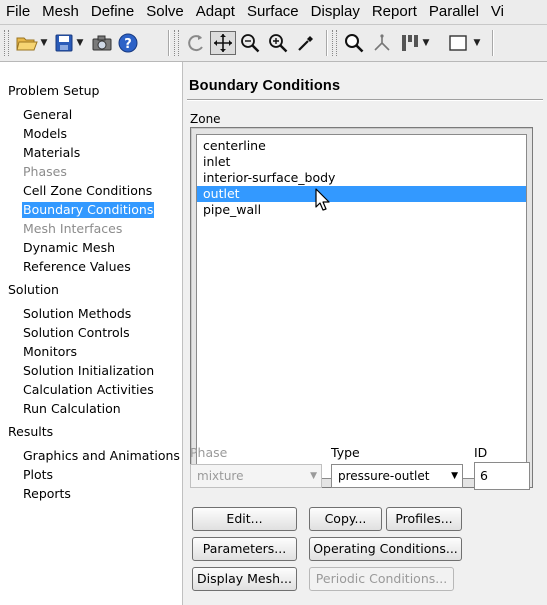 This screenshot has height=605, width=547. What do you see at coordinates (481, 452) in the screenshot?
I see `id-label: ID` at bounding box center [481, 452].